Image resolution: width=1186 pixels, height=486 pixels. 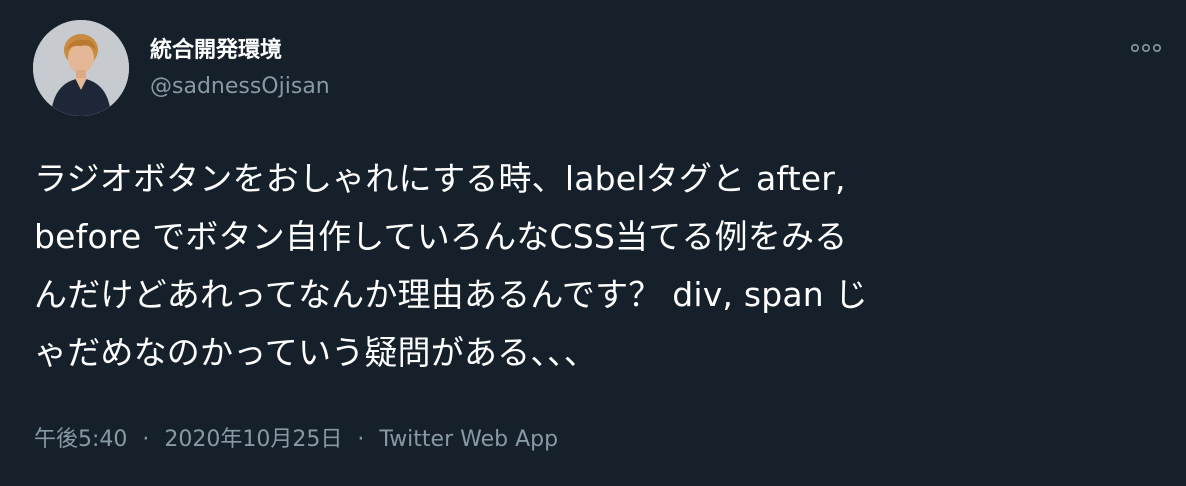 What do you see at coordinates (1146, 48) in the screenshot?
I see `more-horizontal-icon` at bounding box center [1146, 48].